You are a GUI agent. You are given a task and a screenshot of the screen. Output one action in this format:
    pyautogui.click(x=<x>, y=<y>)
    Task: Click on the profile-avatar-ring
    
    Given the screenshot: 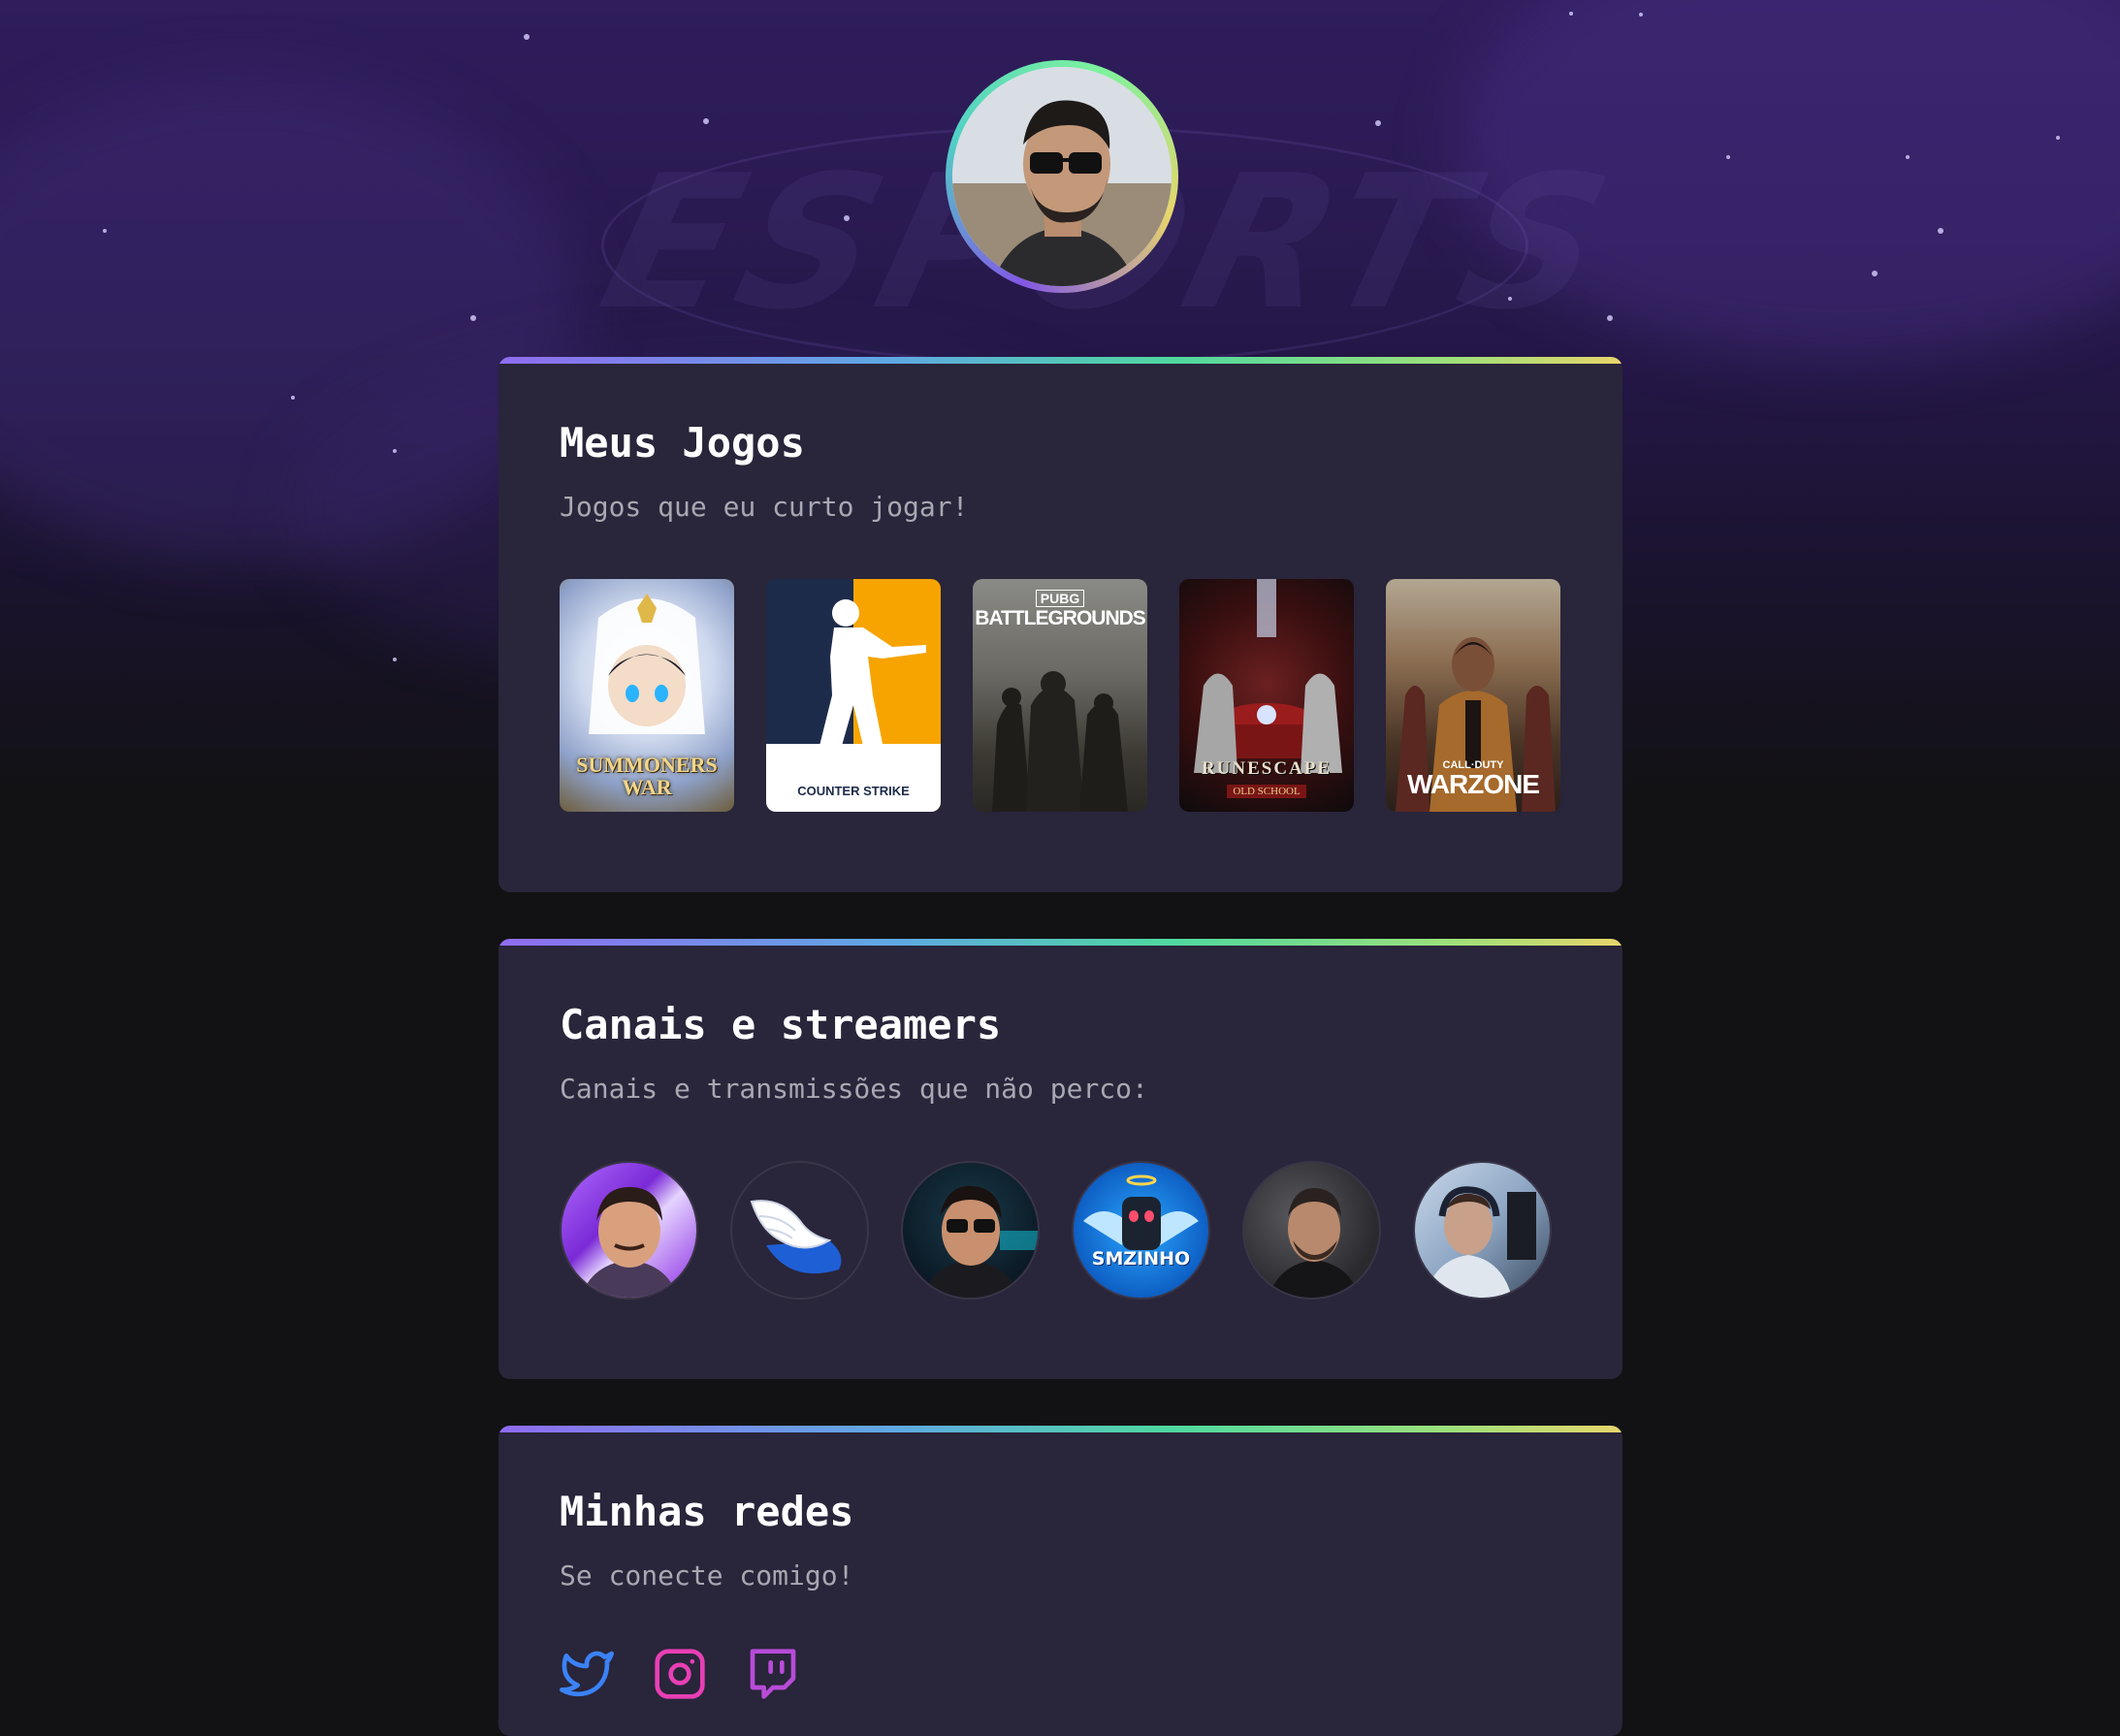 What is the action you would take?
    pyautogui.click(x=1062, y=176)
    